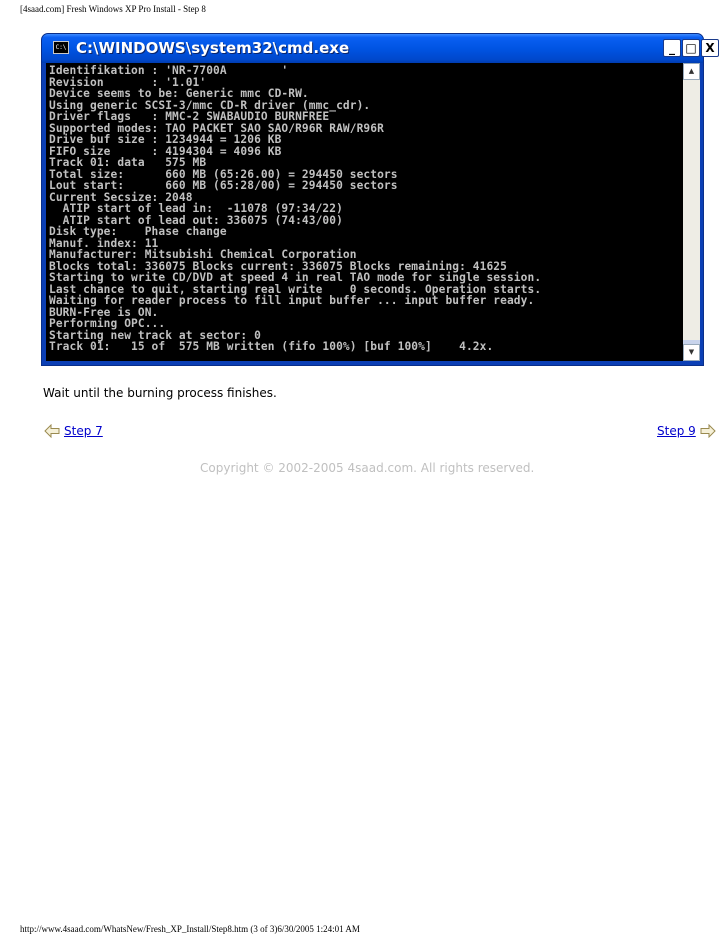 The height and width of the screenshot is (943, 728). I want to click on scroll-up-button: ▲, so click(691, 71).